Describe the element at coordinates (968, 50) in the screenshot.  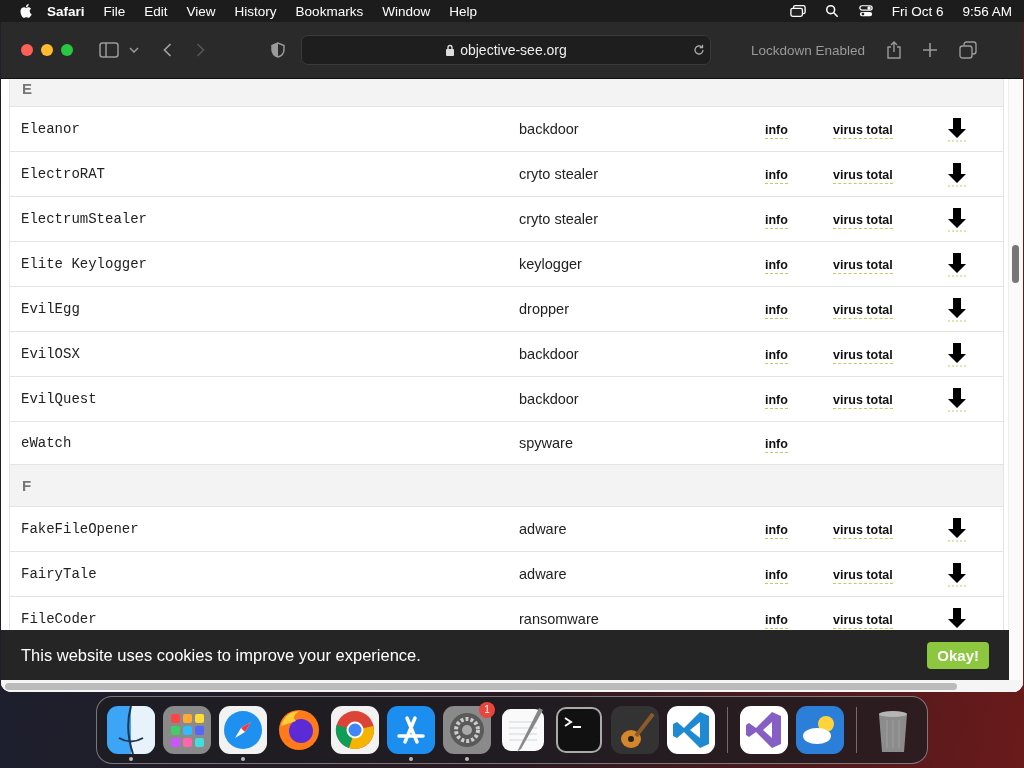
I see `tabs-overview-icon` at that location.